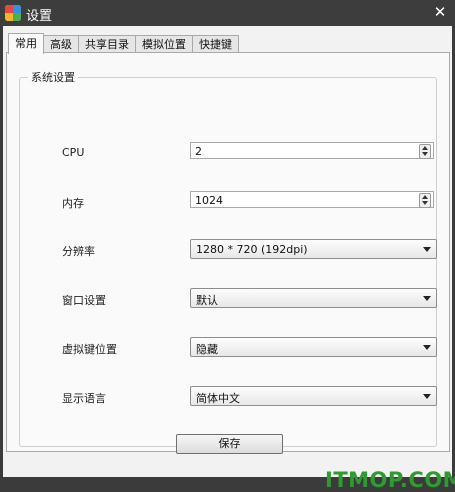  Describe the element at coordinates (227, 13) in the screenshot. I see `title-bar: 设置 ✕` at that location.